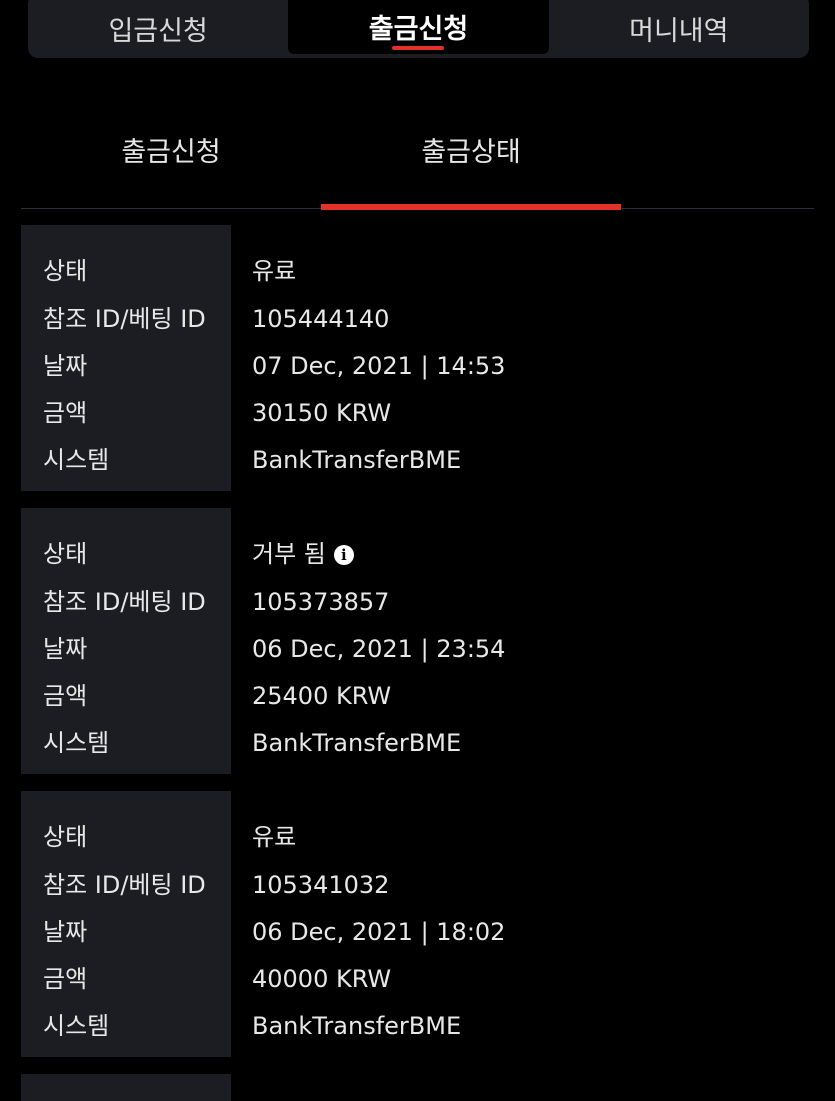  Describe the element at coordinates (321, 319) in the screenshot. I see `ref-id-value: 105444140` at that location.